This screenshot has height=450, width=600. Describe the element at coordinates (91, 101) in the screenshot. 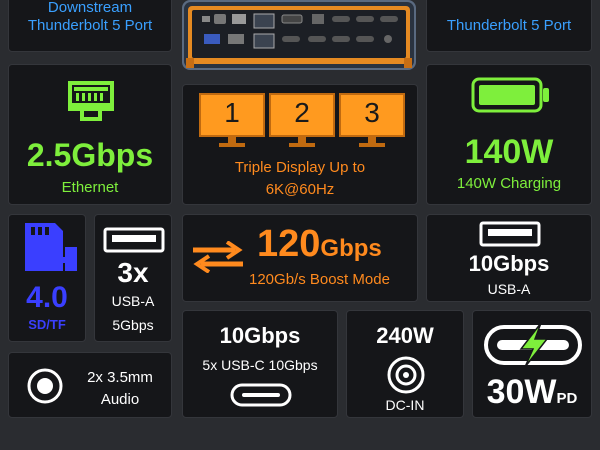

I see `ethernet-port-icon` at that location.